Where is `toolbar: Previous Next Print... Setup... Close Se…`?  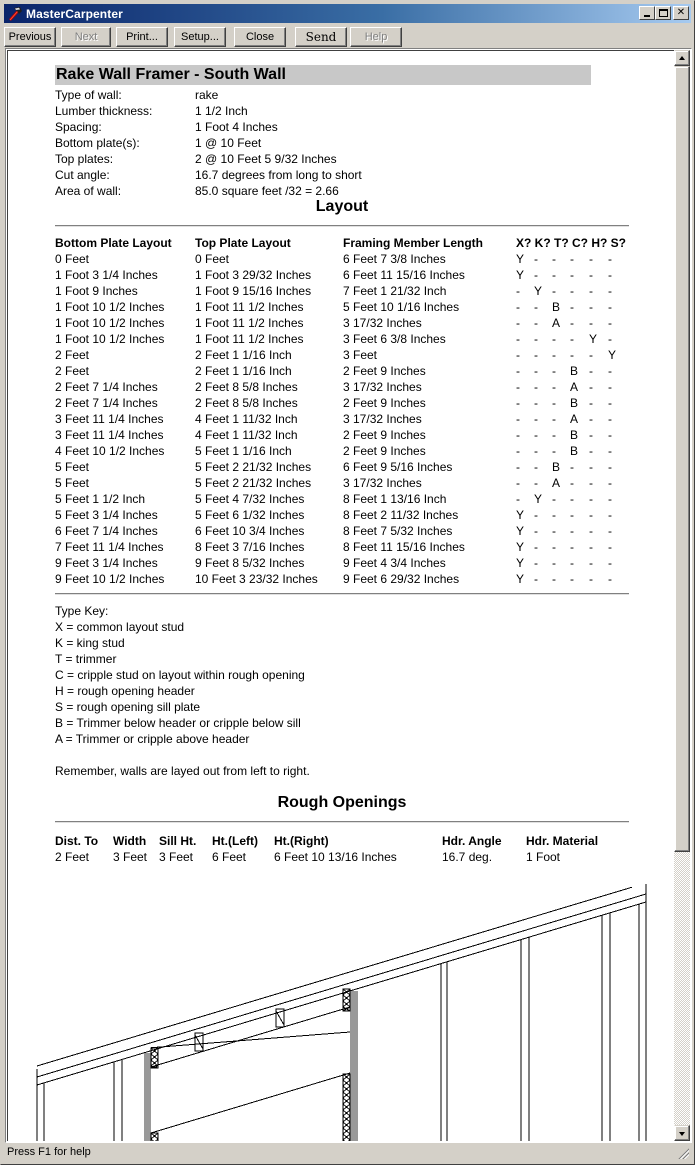
toolbar: Previous Next Print... Setup... Close Se… is located at coordinates (347, 37).